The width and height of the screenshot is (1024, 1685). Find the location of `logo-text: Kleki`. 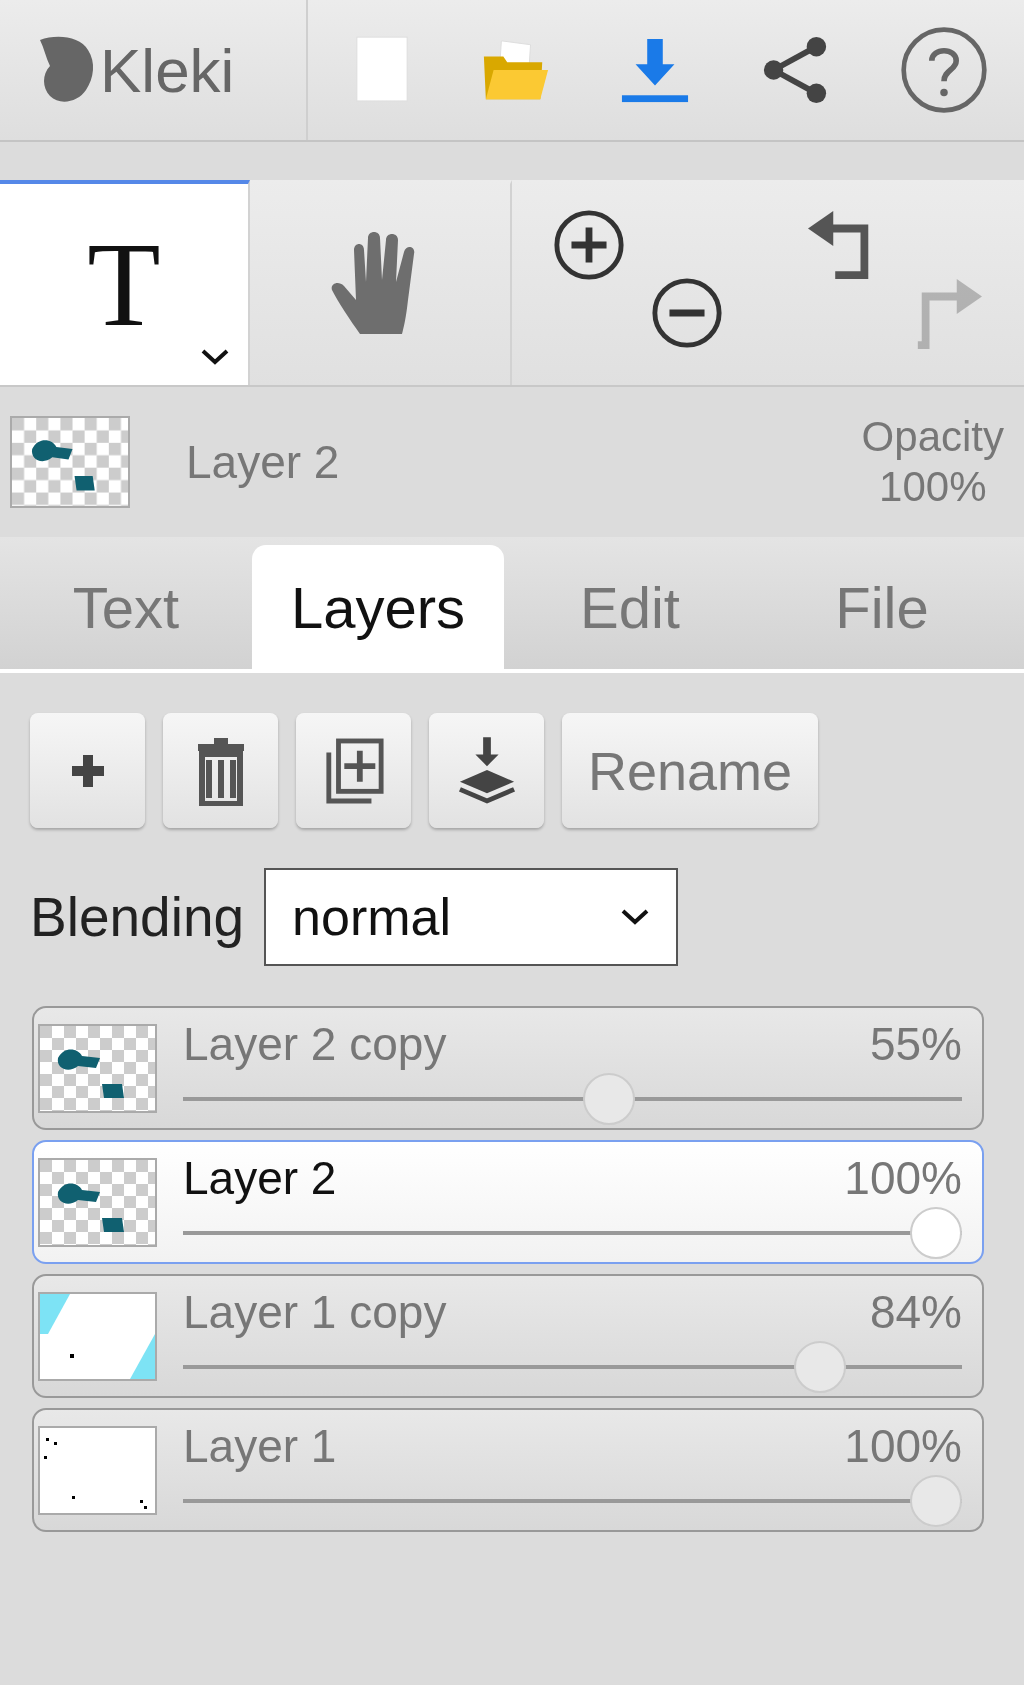

logo-text: Kleki is located at coordinates (167, 70).